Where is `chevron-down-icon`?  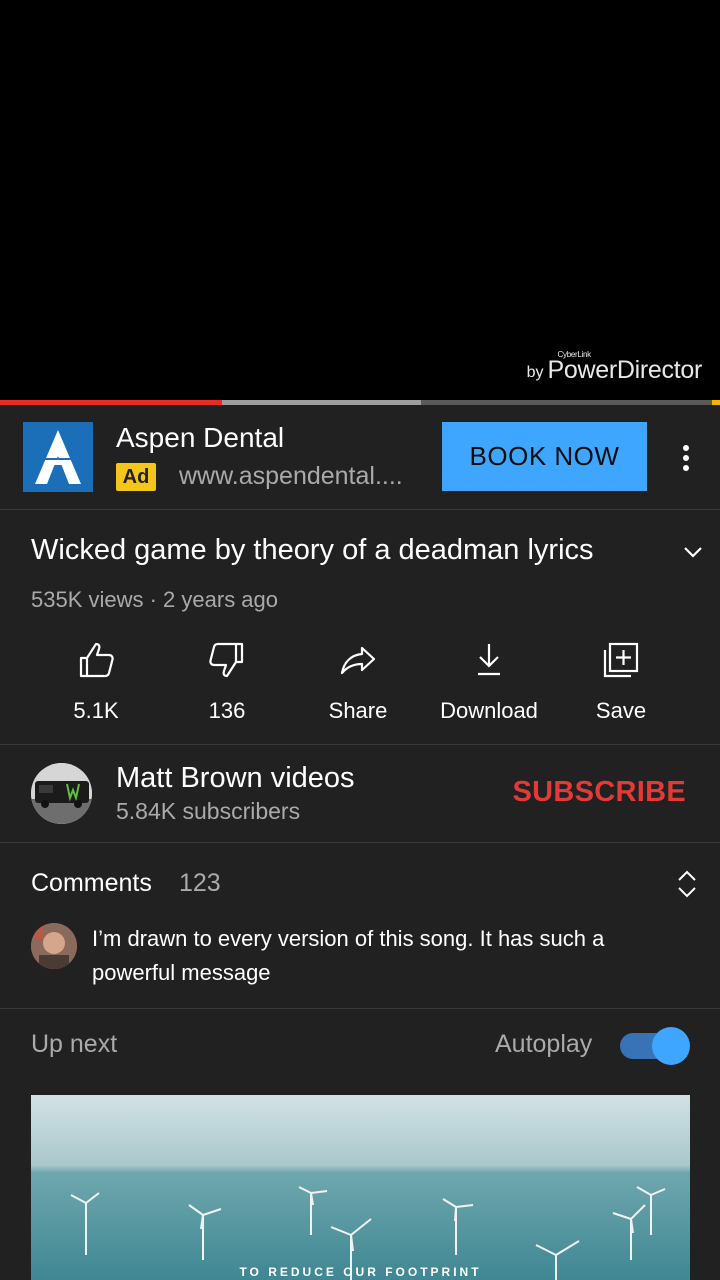 chevron-down-icon is located at coordinates (693, 552).